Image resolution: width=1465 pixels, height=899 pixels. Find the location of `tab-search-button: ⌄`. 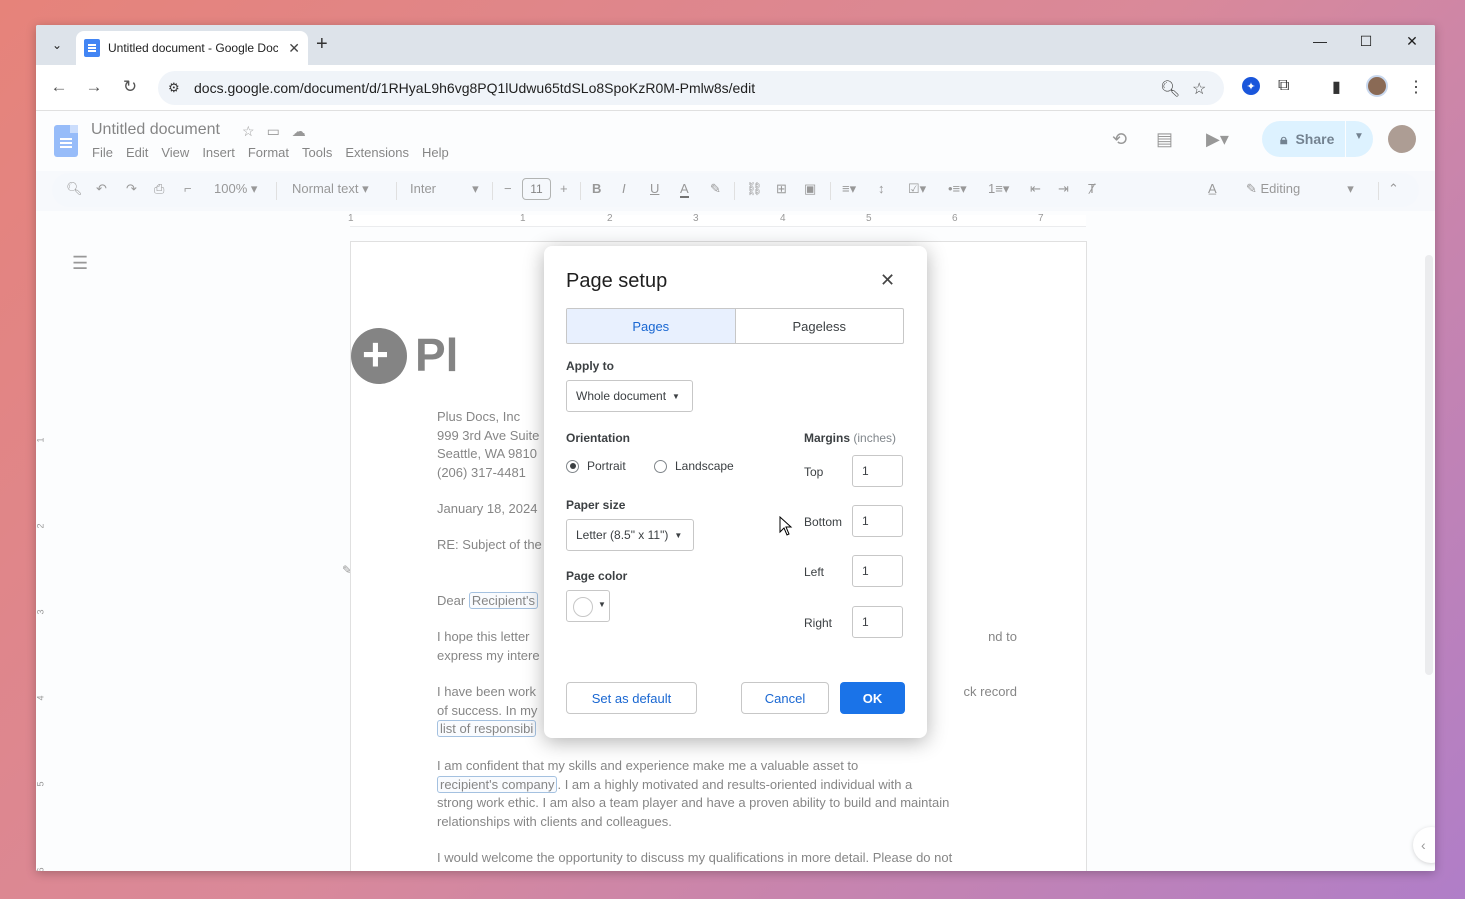

tab-search-button: ⌄ is located at coordinates (57, 45).